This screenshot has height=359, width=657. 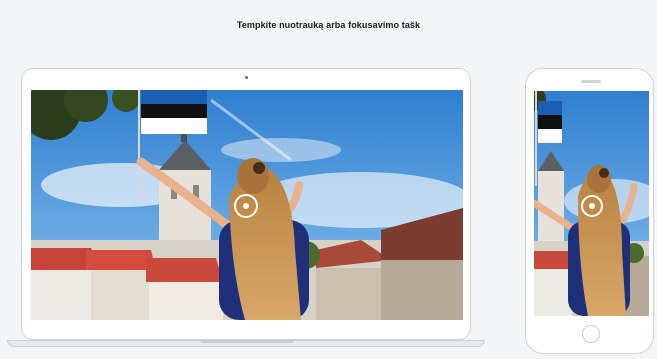 What do you see at coordinates (328, 25) in the screenshot?
I see `instruction-text: Tempkite nuotrauką arba fokusavimo tašk` at bounding box center [328, 25].